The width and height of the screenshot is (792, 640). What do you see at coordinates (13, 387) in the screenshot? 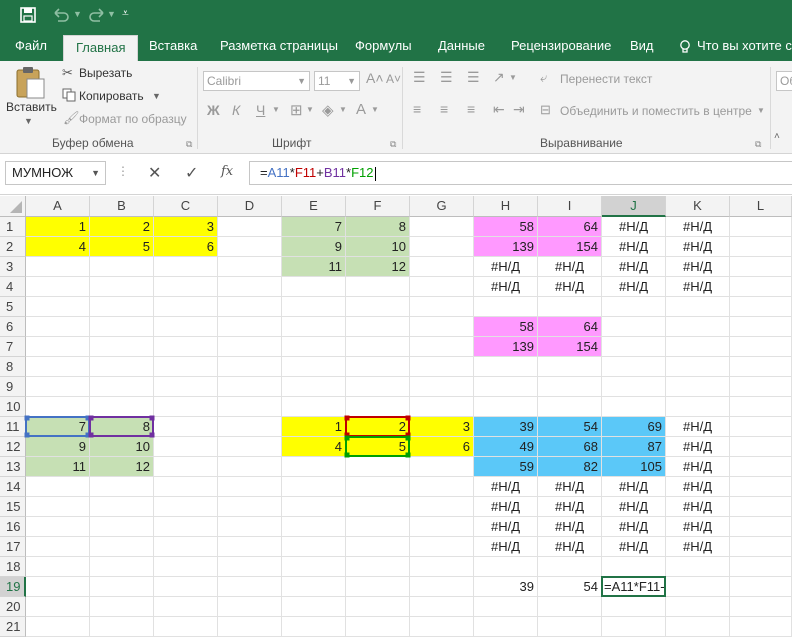
I see `row-header-9: 9` at bounding box center [13, 387].